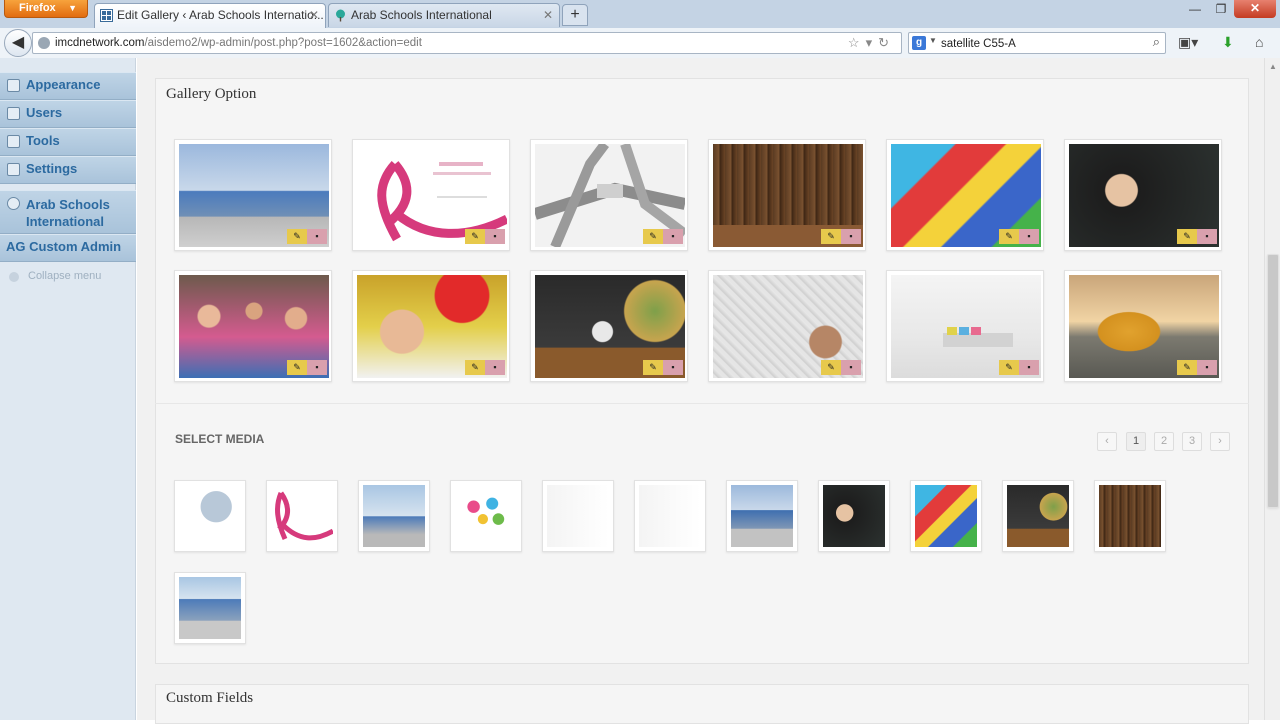  Describe the element at coordinates (65, 276) in the screenshot. I see `collapse-menu-label: Collapse menu` at that location.